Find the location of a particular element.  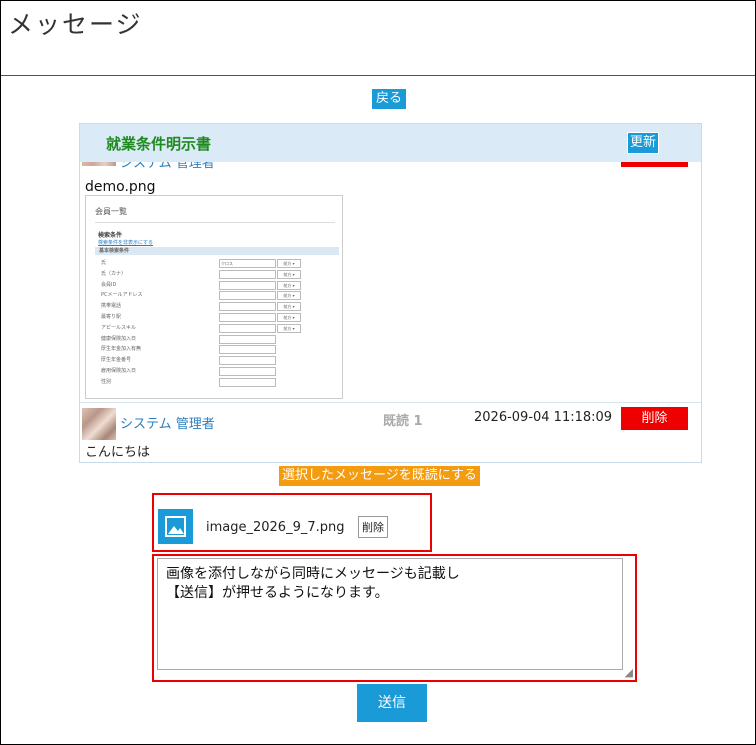

thumb-row-label: 性別 is located at coordinates (106, 381).